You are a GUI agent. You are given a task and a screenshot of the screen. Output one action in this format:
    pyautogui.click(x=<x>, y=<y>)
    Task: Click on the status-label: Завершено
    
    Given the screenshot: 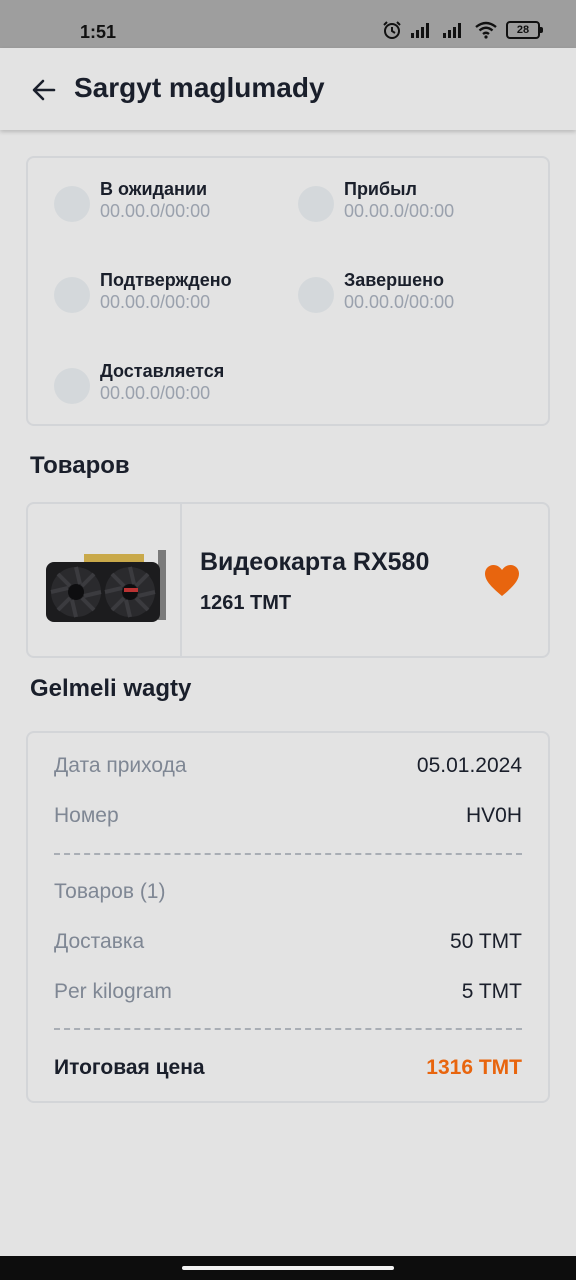 What is the action you would take?
    pyautogui.click(x=394, y=280)
    